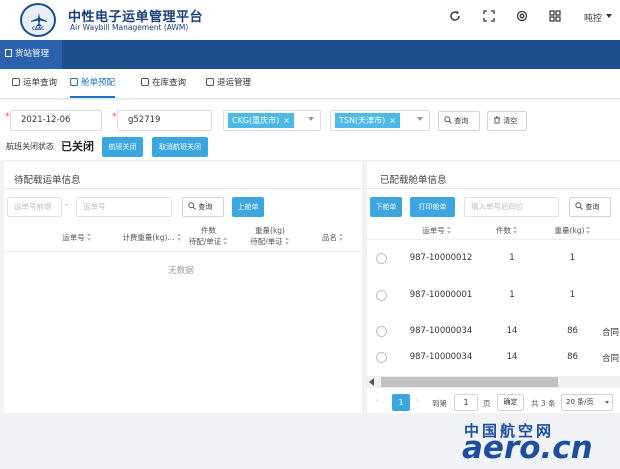  What do you see at coordinates (208, 236) in the screenshot?
I see `column-header: 件数 待配/单证` at bounding box center [208, 236].